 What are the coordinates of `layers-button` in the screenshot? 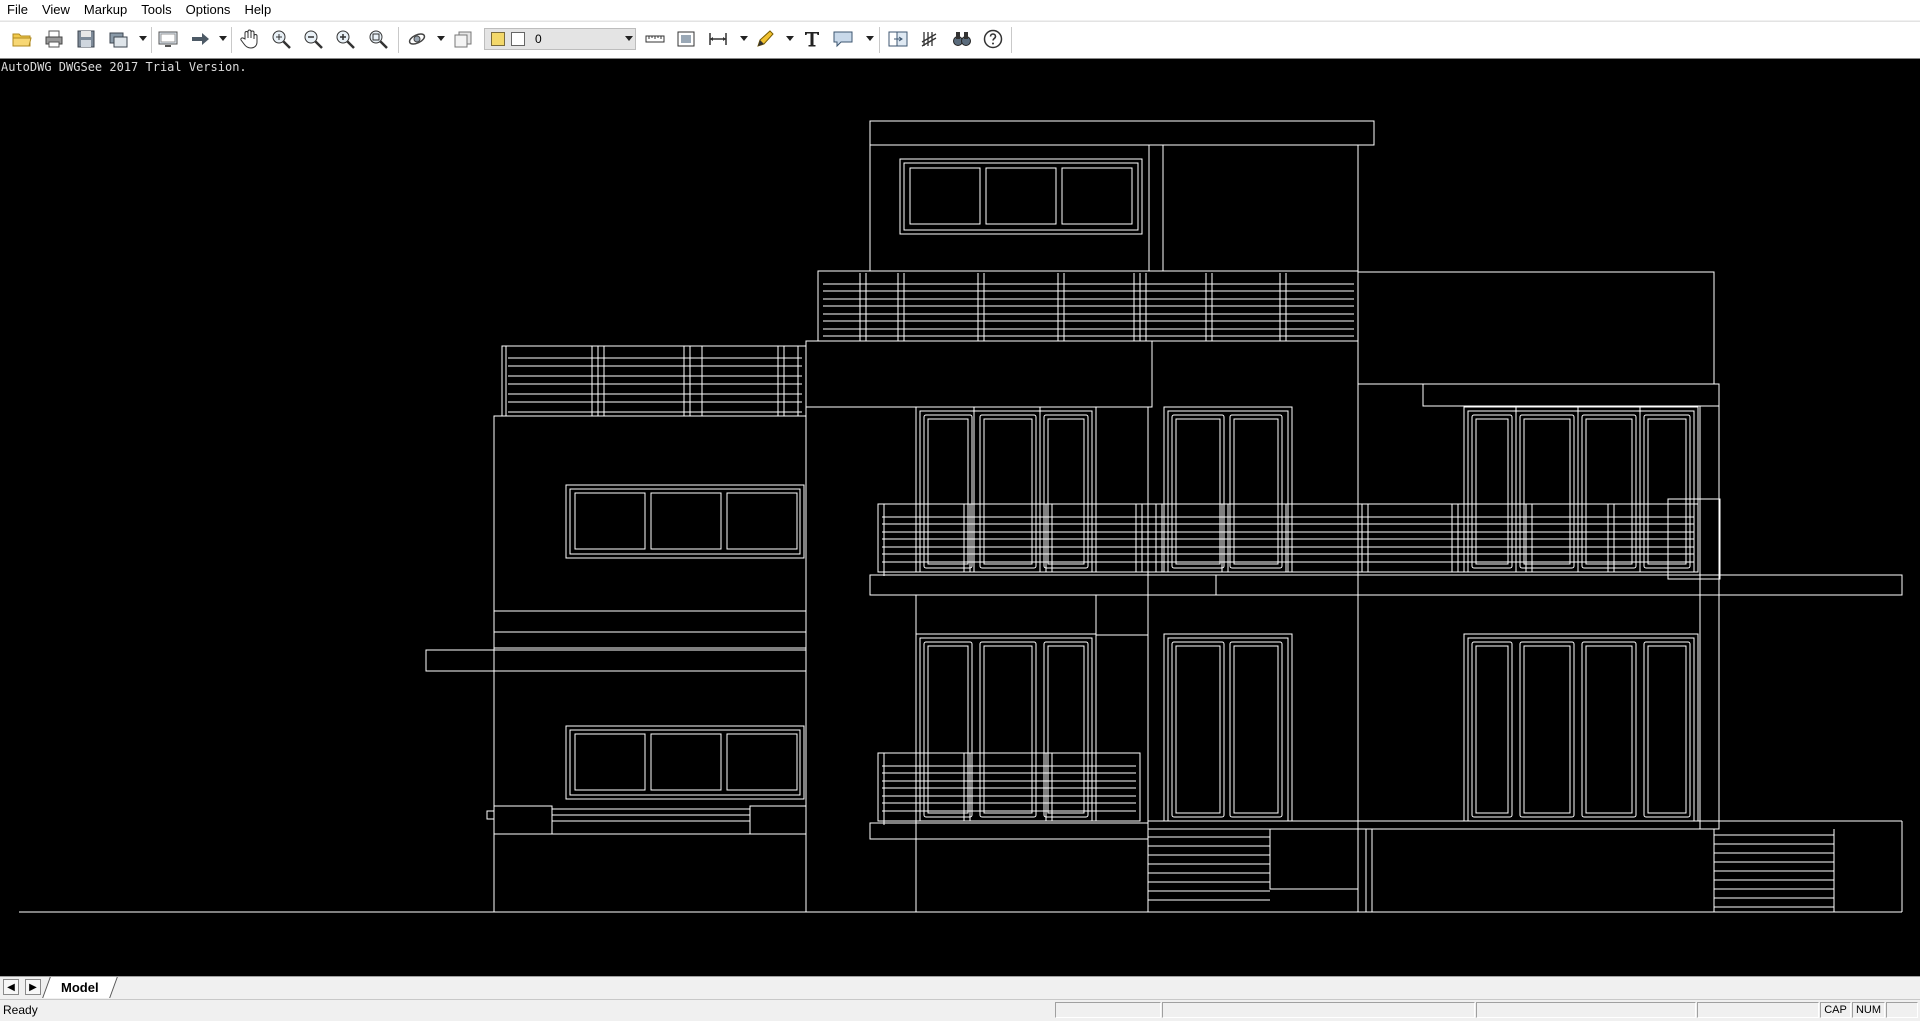 It's located at (463, 39).